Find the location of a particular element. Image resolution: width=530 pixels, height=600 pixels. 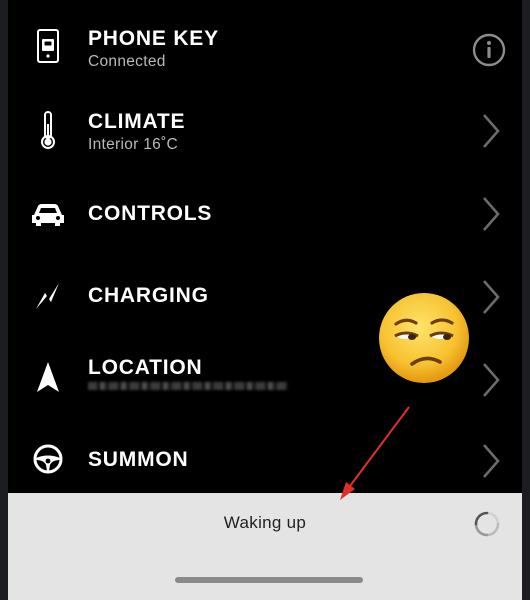

unamused-face-emoji is located at coordinates (424, 338).